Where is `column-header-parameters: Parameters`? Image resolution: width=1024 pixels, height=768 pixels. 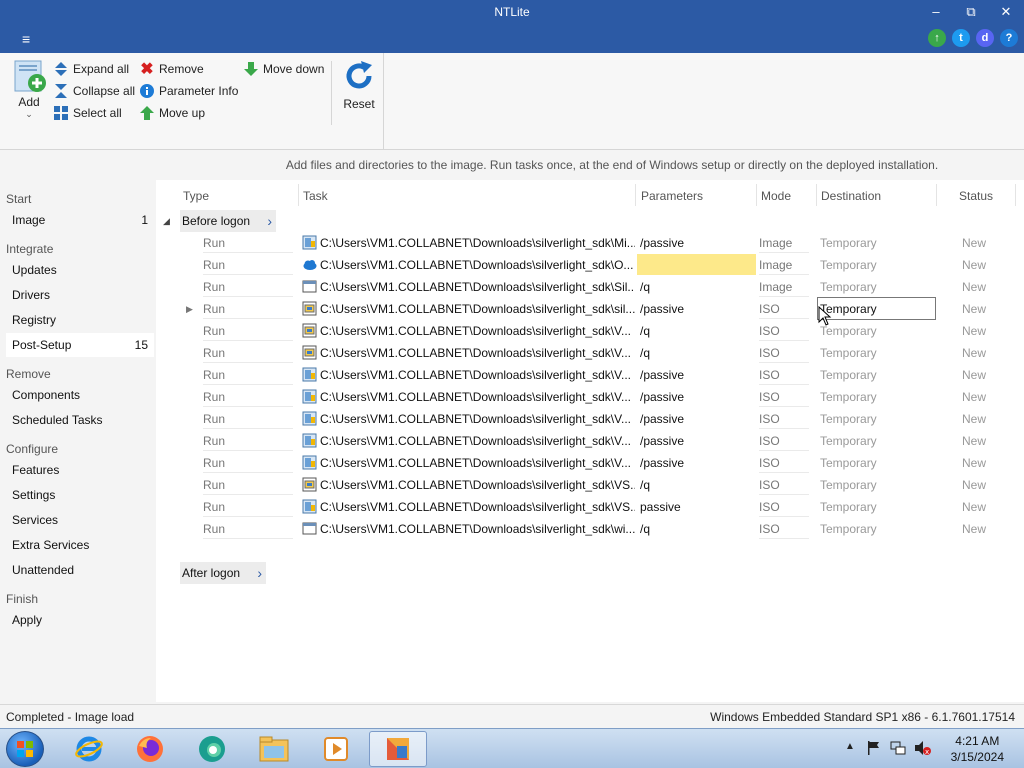 column-header-parameters: Parameters is located at coordinates (672, 196).